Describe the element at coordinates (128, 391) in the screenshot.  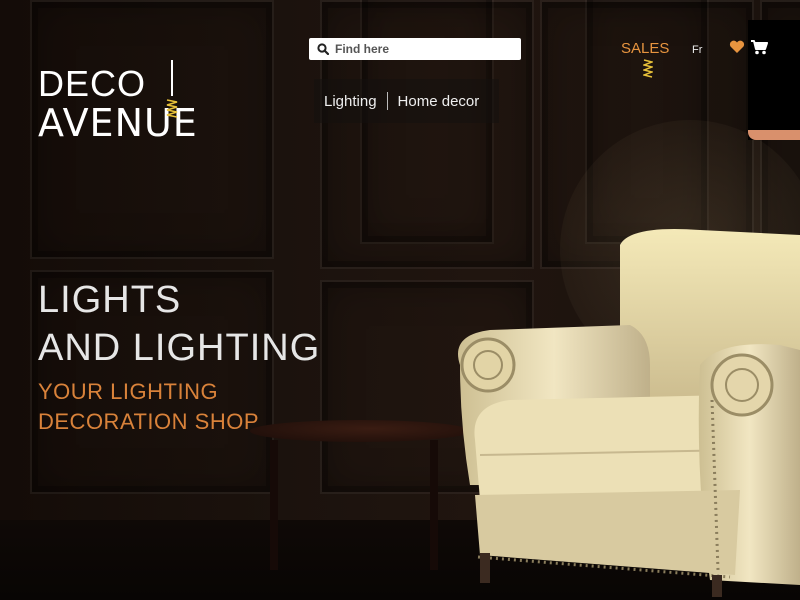
I see `hero-subtitle-line1: YOUR LIGHTING` at that location.